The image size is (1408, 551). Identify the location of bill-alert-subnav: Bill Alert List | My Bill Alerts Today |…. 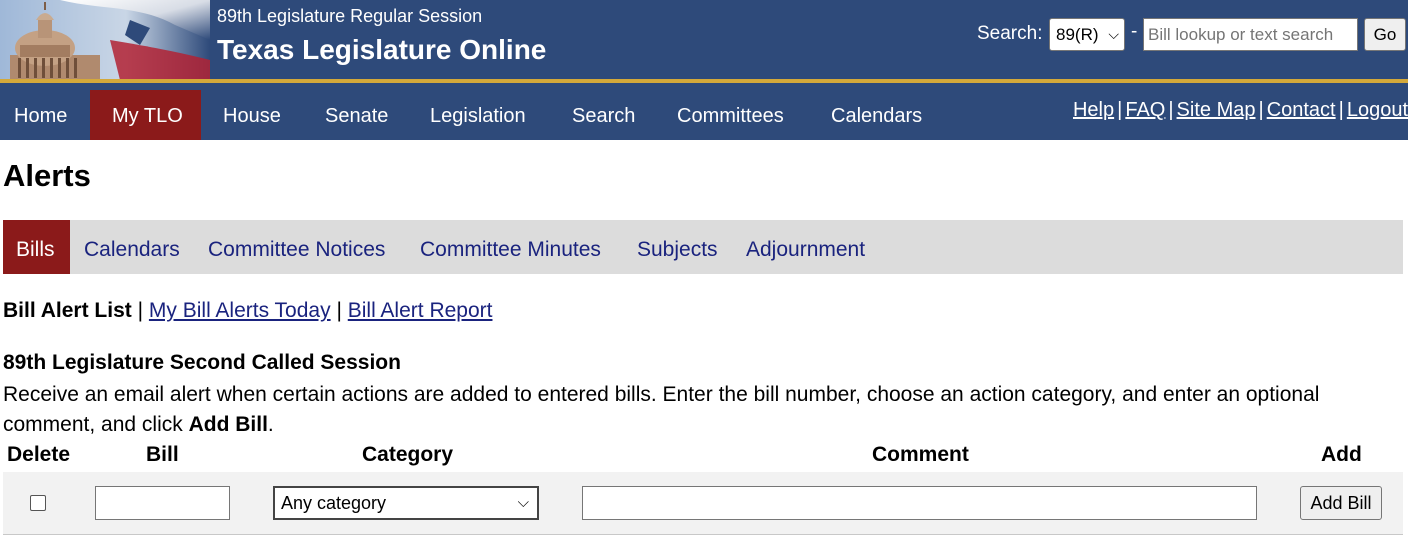
(247, 311).